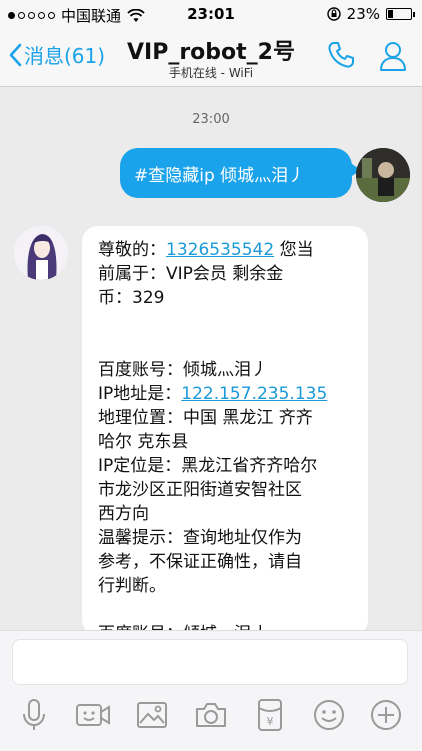  I want to click on phone-icon, so click(341, 55).